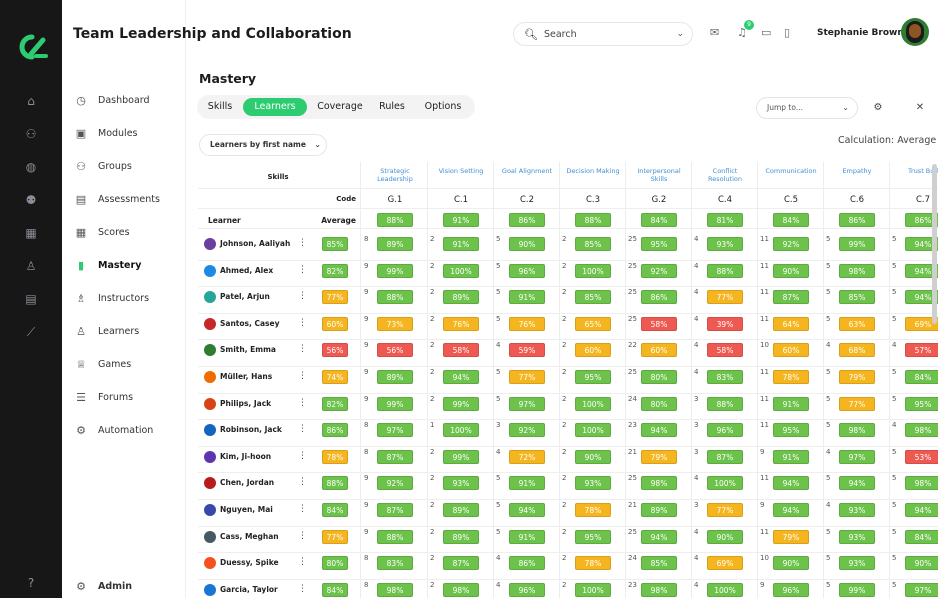 The image size is (942, 598). What do you see at coordinates (659, 377) in the screenshot?
I see `score-pill: 80%` at bounding box center [659, 377].